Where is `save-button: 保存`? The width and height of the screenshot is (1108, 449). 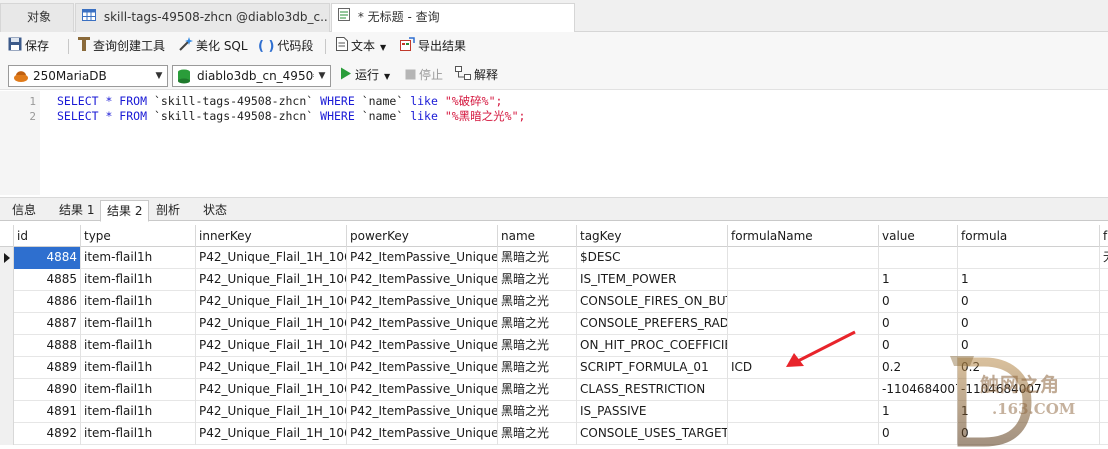
save-button: 保存 is located at coordinates (28, 46).